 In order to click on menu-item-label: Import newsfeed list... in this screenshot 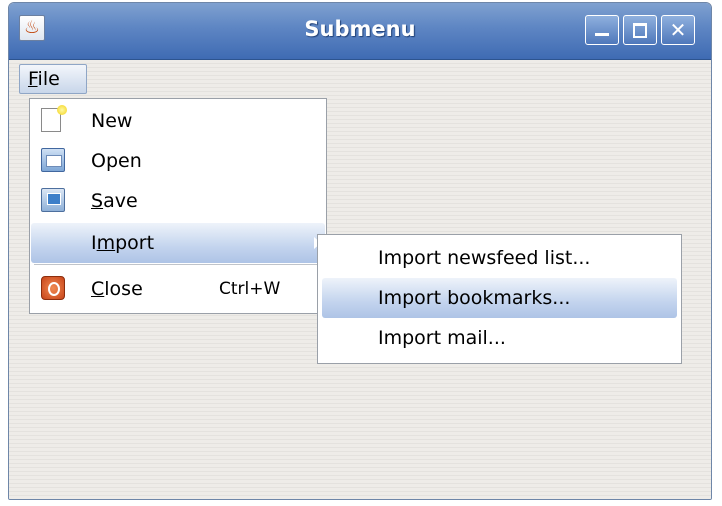, I will do `click(484, 258)`.